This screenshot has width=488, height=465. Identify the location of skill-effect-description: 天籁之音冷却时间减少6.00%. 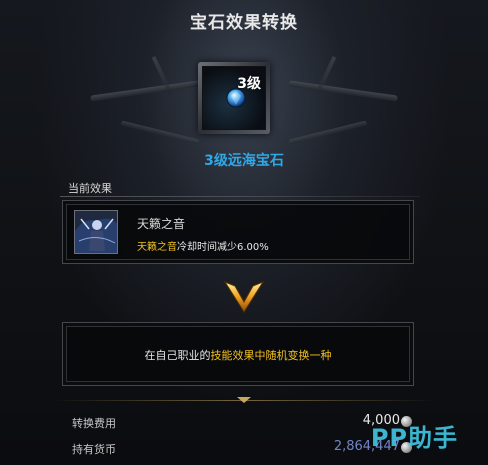
(203, 245).